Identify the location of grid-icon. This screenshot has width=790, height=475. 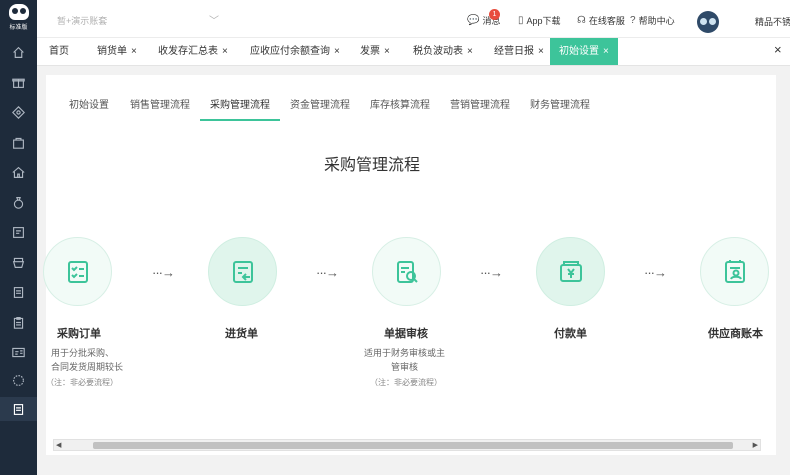
(18, 262).